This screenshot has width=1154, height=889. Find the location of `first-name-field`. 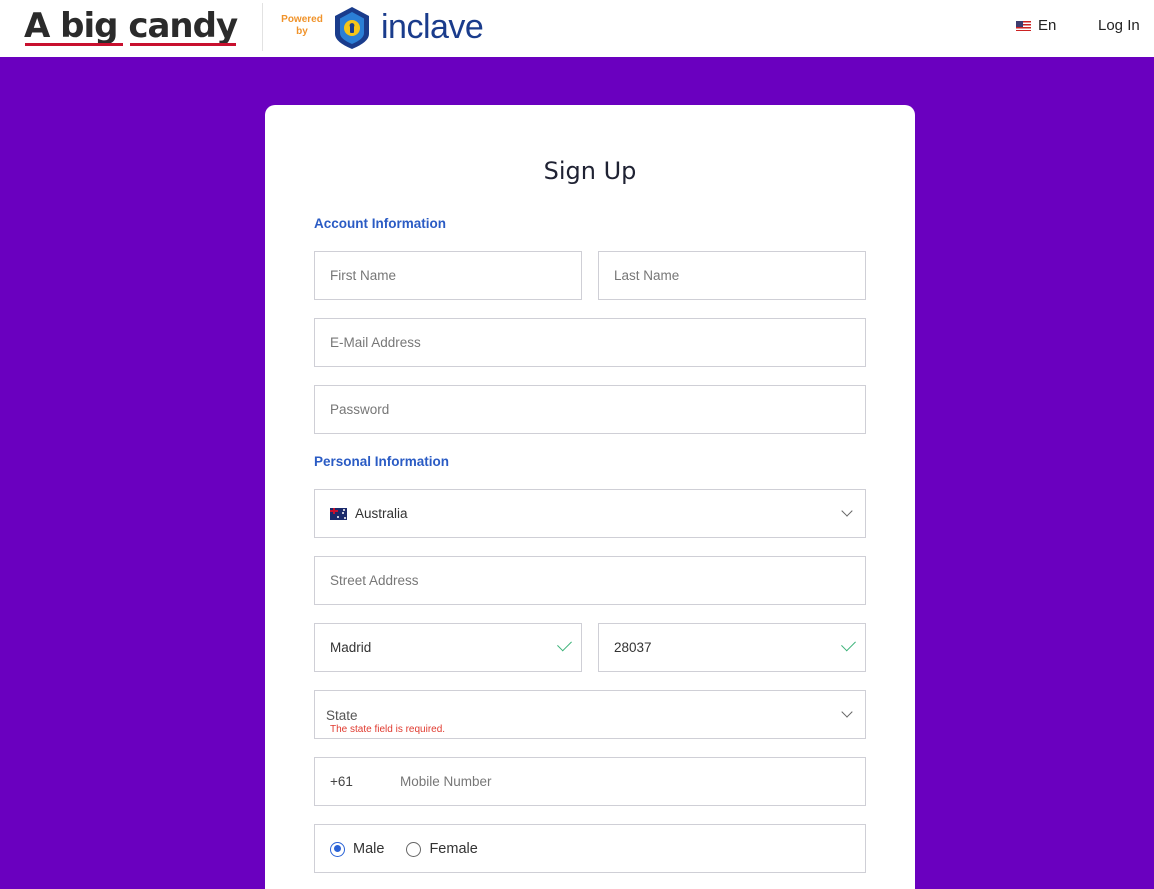

first-name-field is located at coordinates (448, 275).